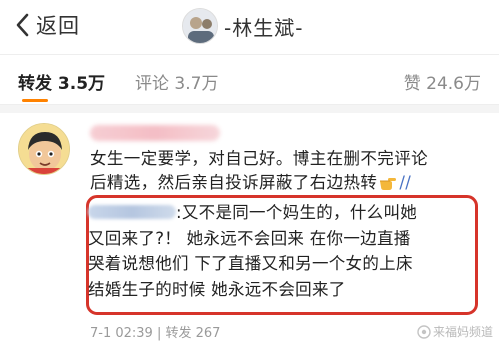  Describe the element at coordinates (58, 26) in the screenshot. I see `back-label: 返回` at that location.